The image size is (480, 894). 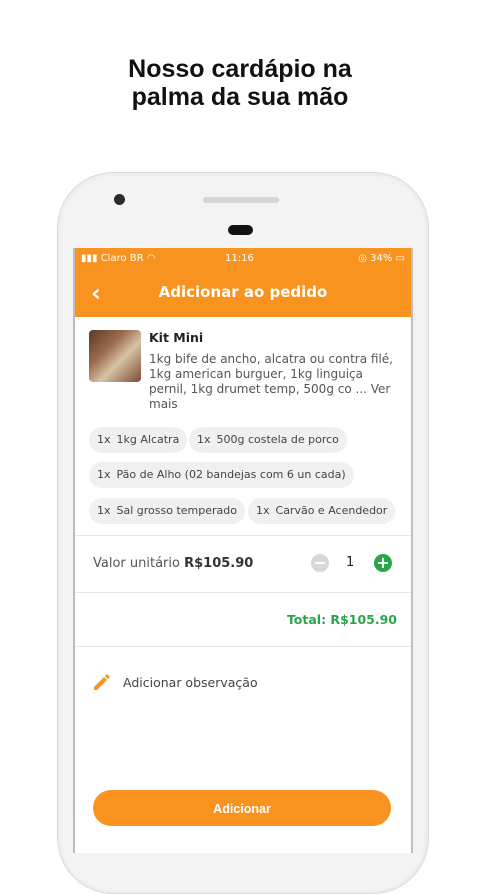 What do you see at coordinates (190, 682) in the screenshot?
I see `observation-label: Adicionar observação` at bounding box center [190, 682].